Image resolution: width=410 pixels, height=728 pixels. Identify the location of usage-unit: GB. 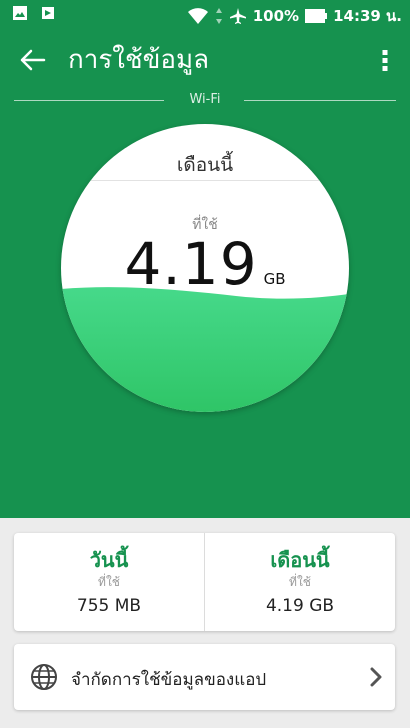
(274, 279).